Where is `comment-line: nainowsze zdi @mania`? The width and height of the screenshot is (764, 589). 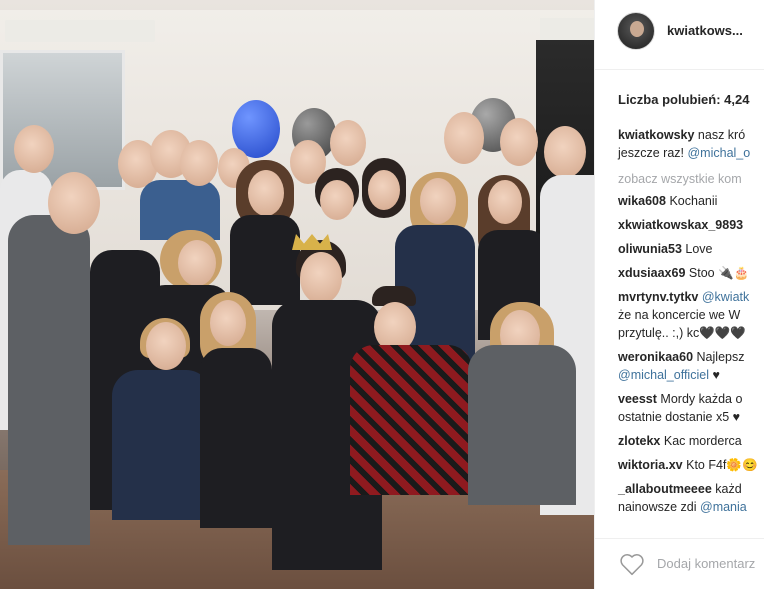
comment-line: nainowsze zdi @mania is located at coordinates (691, 507).